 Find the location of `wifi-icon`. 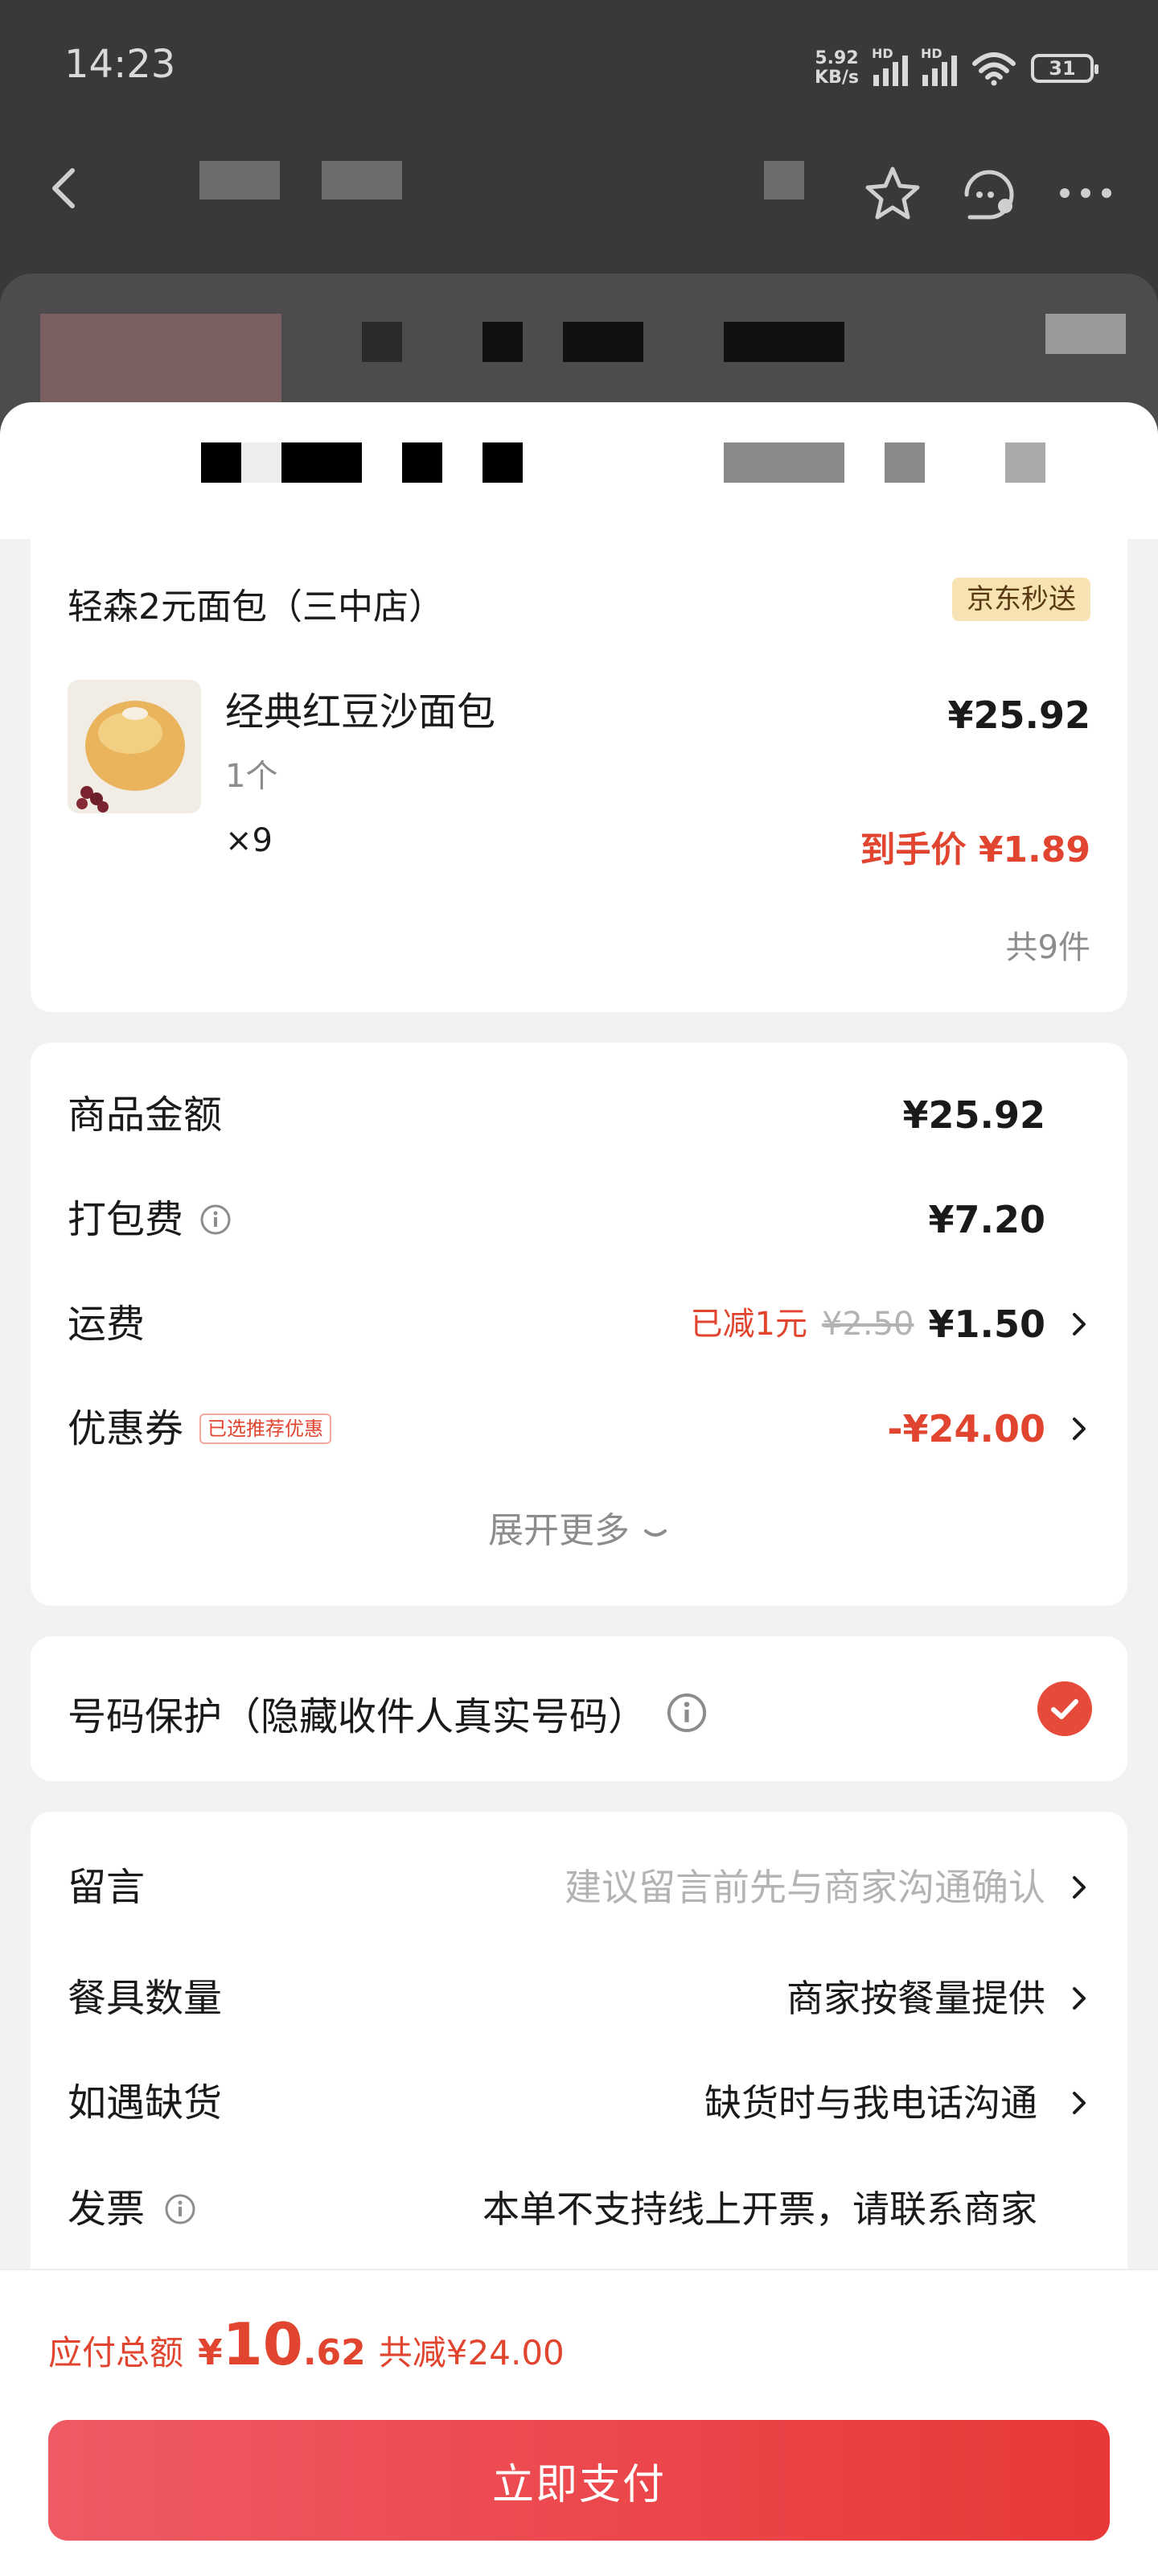

wifi-icon is located at coordinates (994, 69).